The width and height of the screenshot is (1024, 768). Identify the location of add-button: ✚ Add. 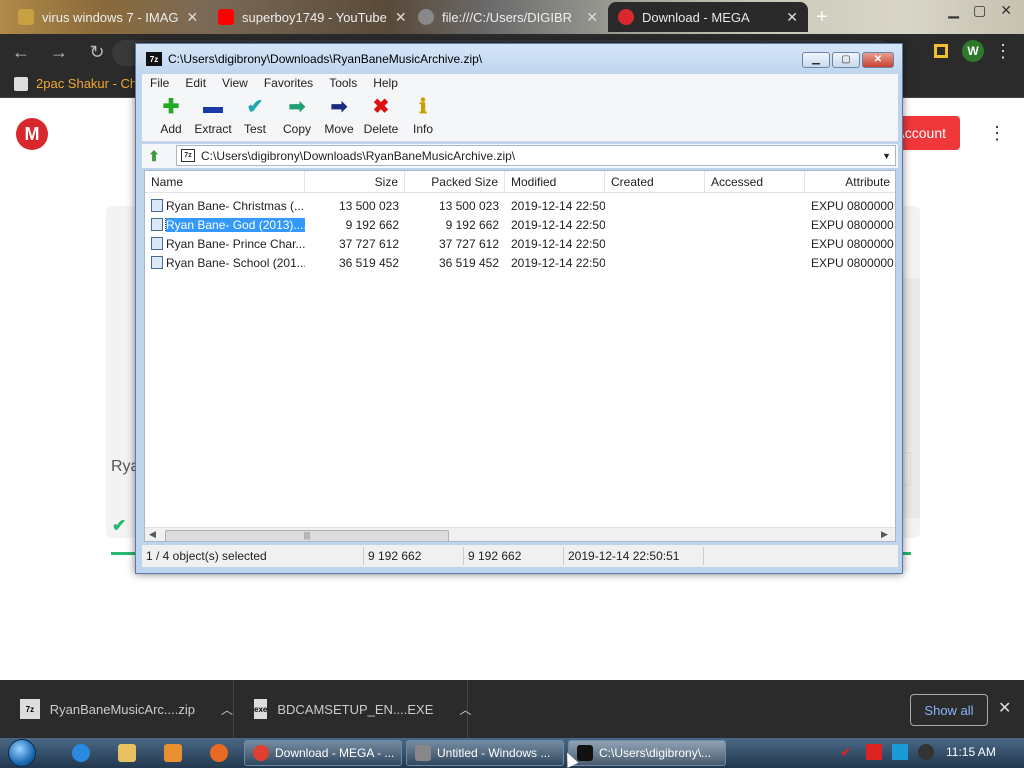
(171, 114).